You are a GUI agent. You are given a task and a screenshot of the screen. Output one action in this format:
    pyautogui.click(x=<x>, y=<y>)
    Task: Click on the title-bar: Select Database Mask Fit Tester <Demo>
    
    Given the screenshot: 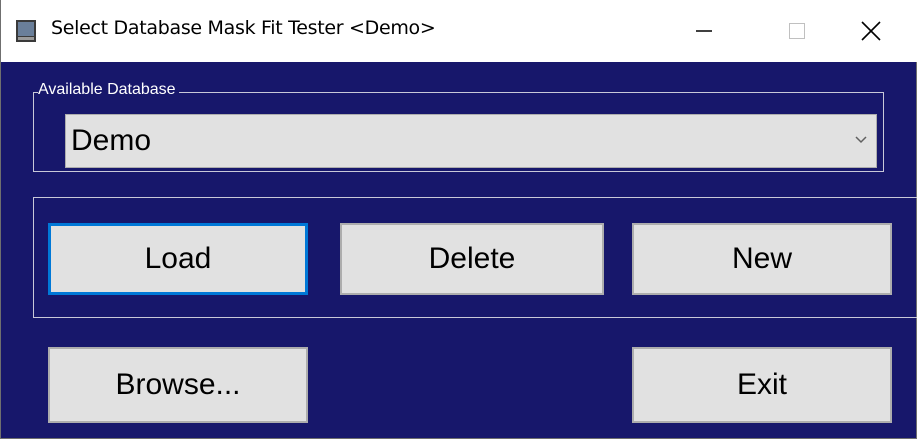 What is the action you would take?
    pyautogui.click(x=459, y=31)
    